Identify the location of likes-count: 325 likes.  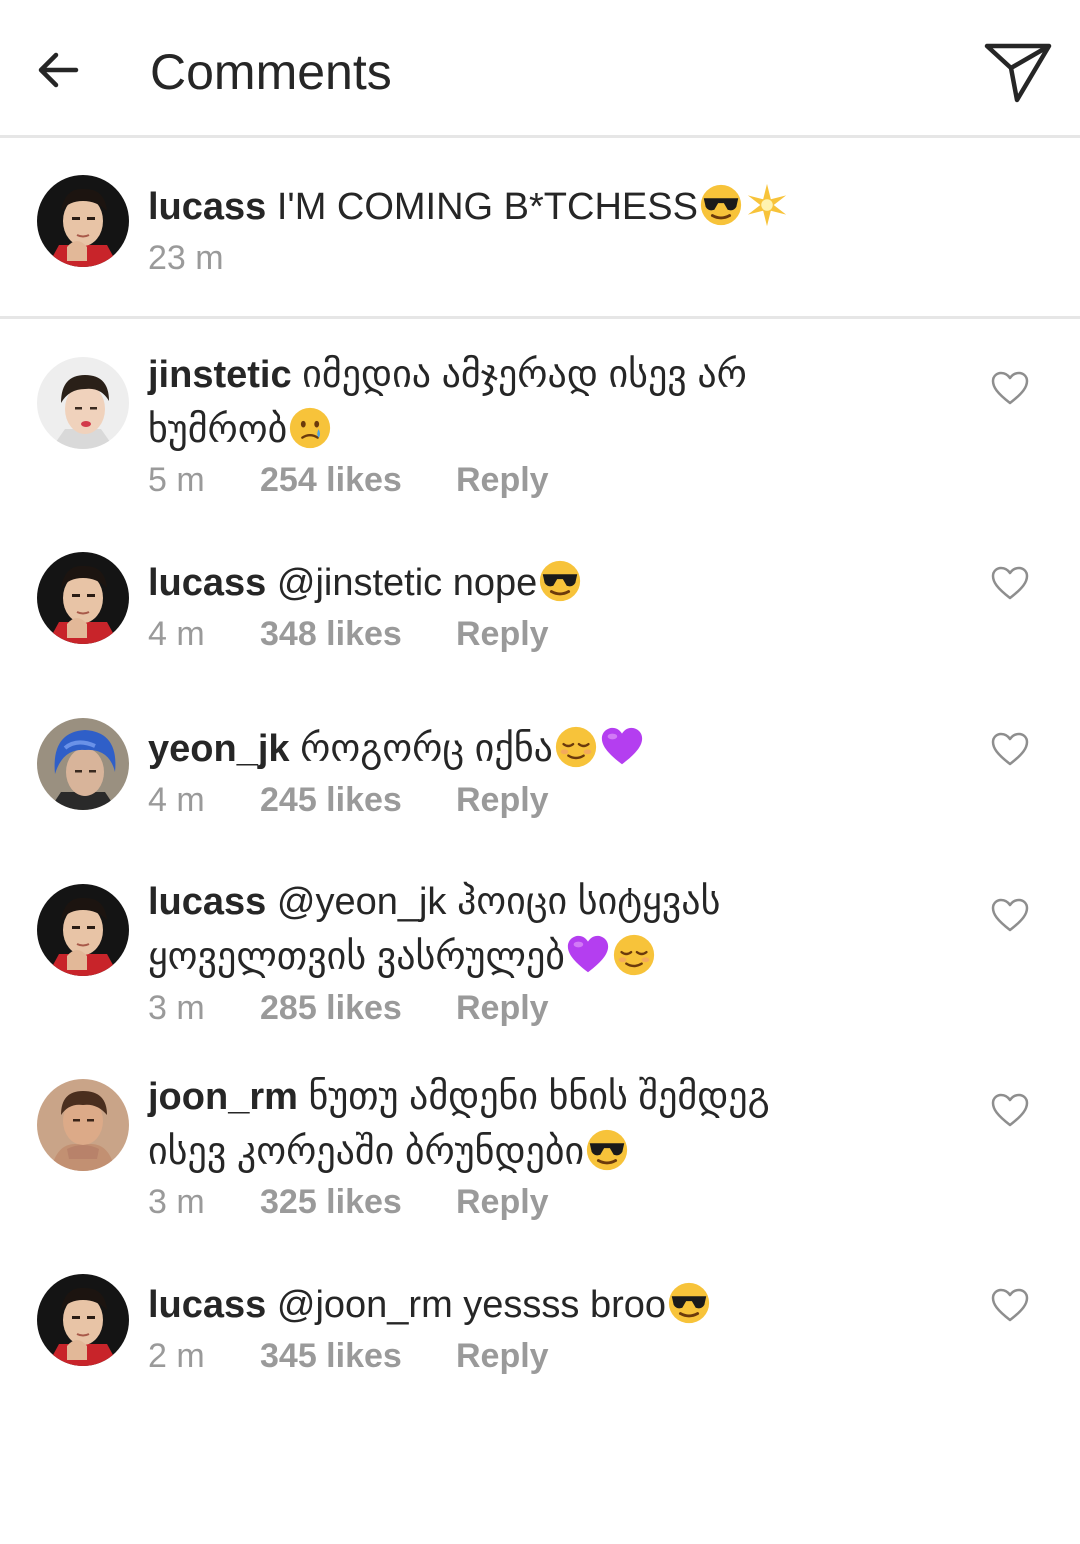
(358, 1202).